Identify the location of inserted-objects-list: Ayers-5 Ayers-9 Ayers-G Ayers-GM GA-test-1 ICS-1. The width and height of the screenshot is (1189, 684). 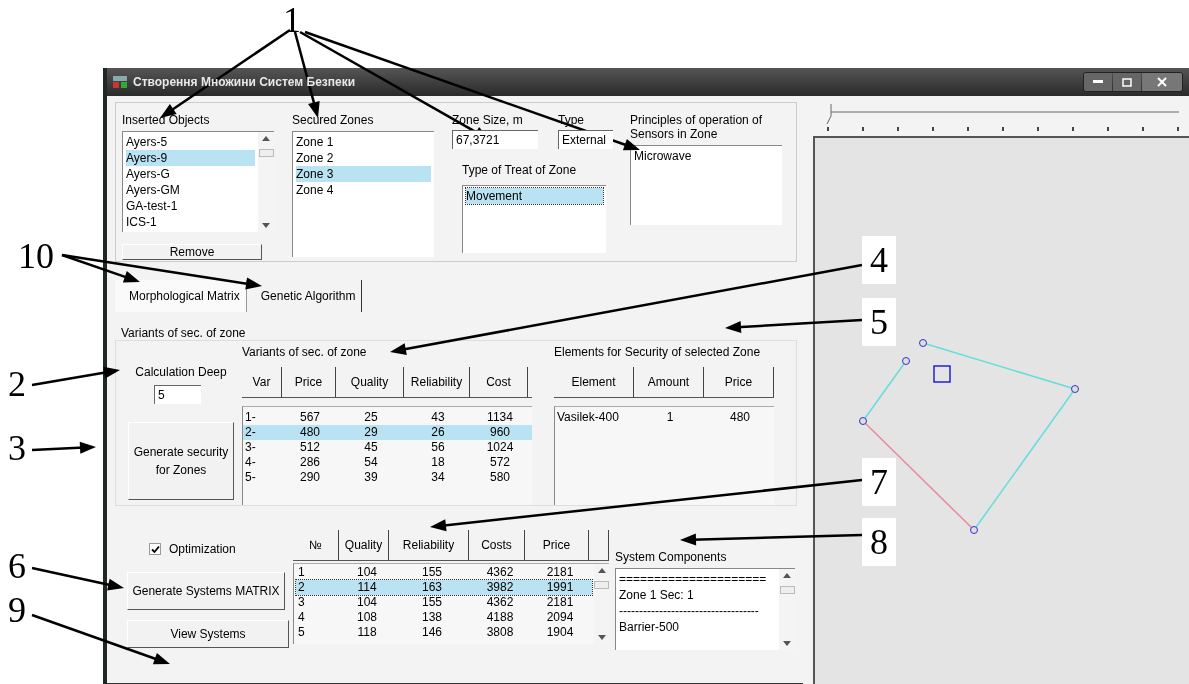
(198, 181).